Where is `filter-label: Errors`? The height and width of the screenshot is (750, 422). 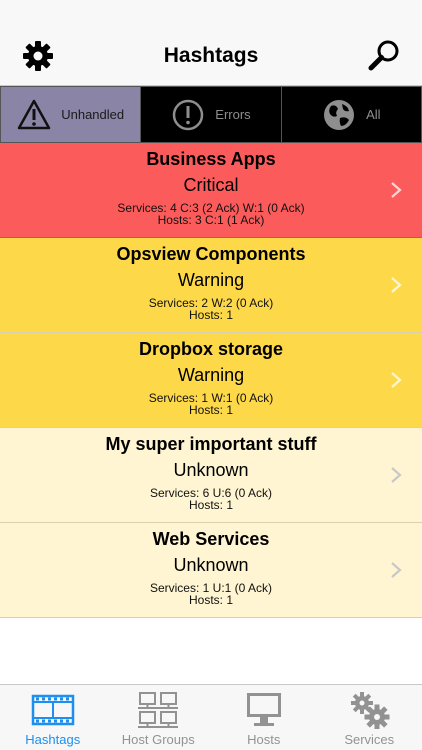
filter-label: Errors is located at coordinates (233, 114).